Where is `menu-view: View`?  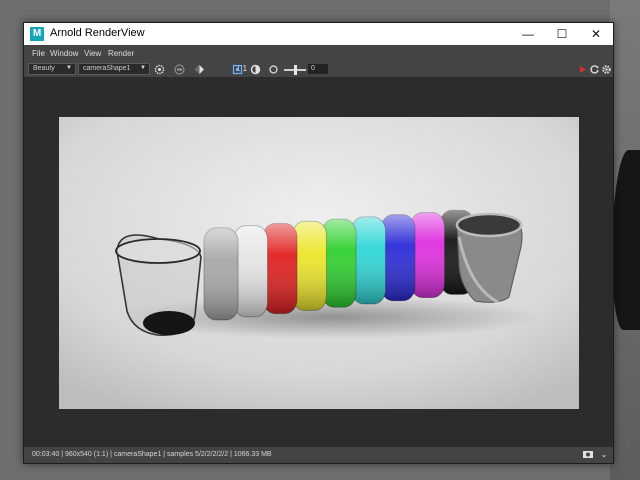
menu-view: View is located at coordinates (92, 53).